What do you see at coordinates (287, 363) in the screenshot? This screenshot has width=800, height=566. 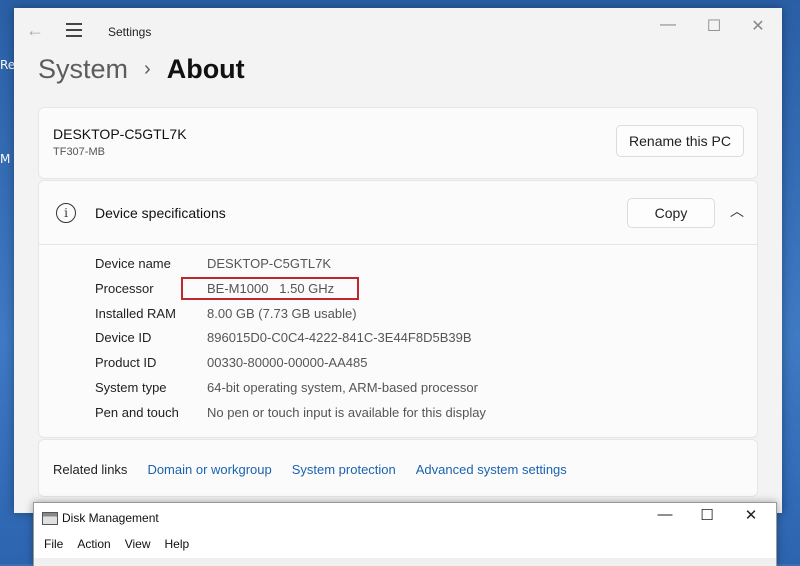 I see `spec-value: 00330-80000-00000-AA485` at bounding box center [287, 363].